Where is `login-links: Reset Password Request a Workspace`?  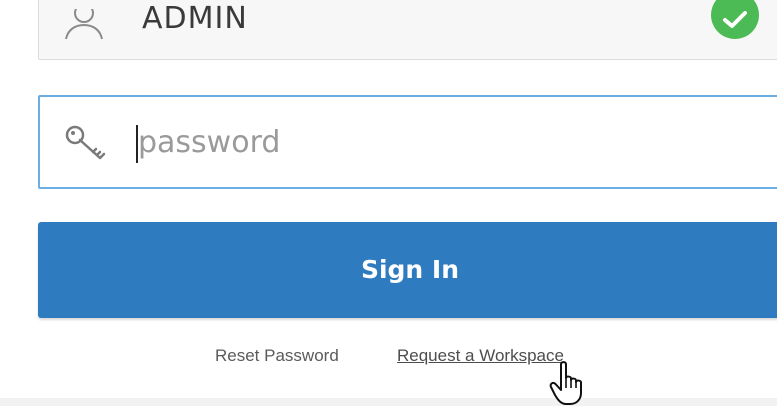 login-links: Reset Password Request a Workspace is located at coordinates (388, 359).